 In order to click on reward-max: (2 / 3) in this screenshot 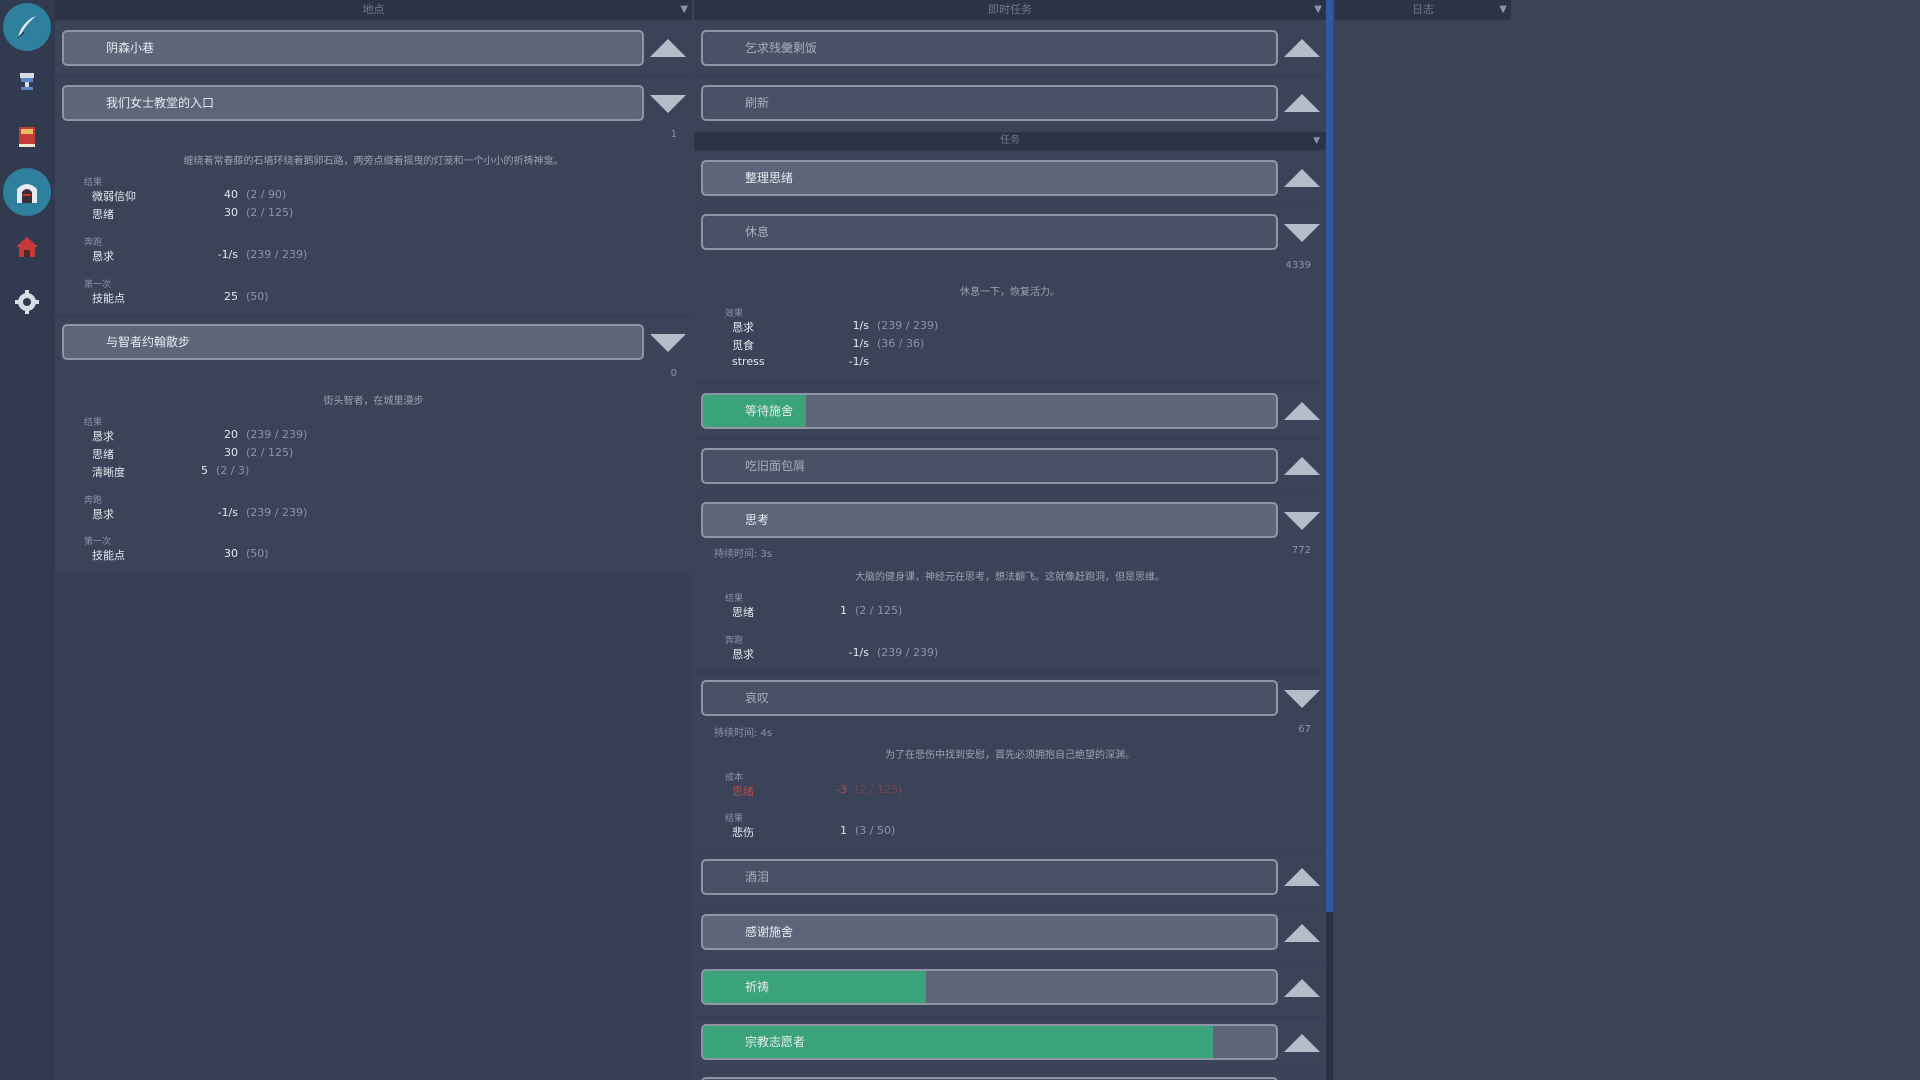, I will do `click(233, 470)`.